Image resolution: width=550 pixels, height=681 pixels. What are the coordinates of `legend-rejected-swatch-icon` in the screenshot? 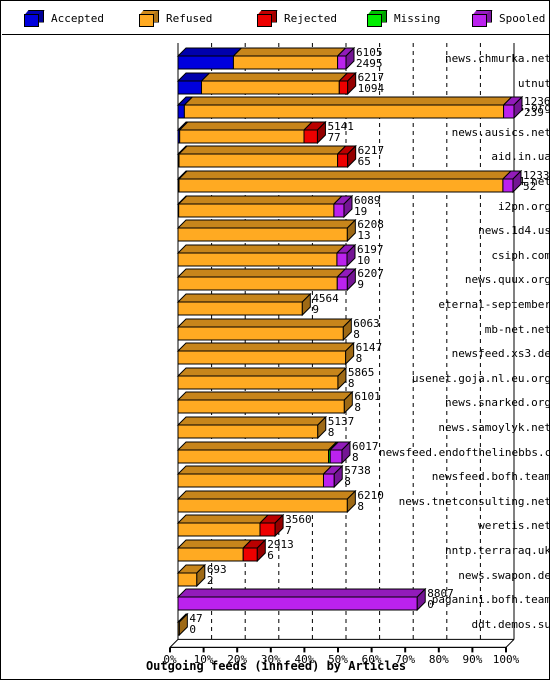 It's located at (267, 18).